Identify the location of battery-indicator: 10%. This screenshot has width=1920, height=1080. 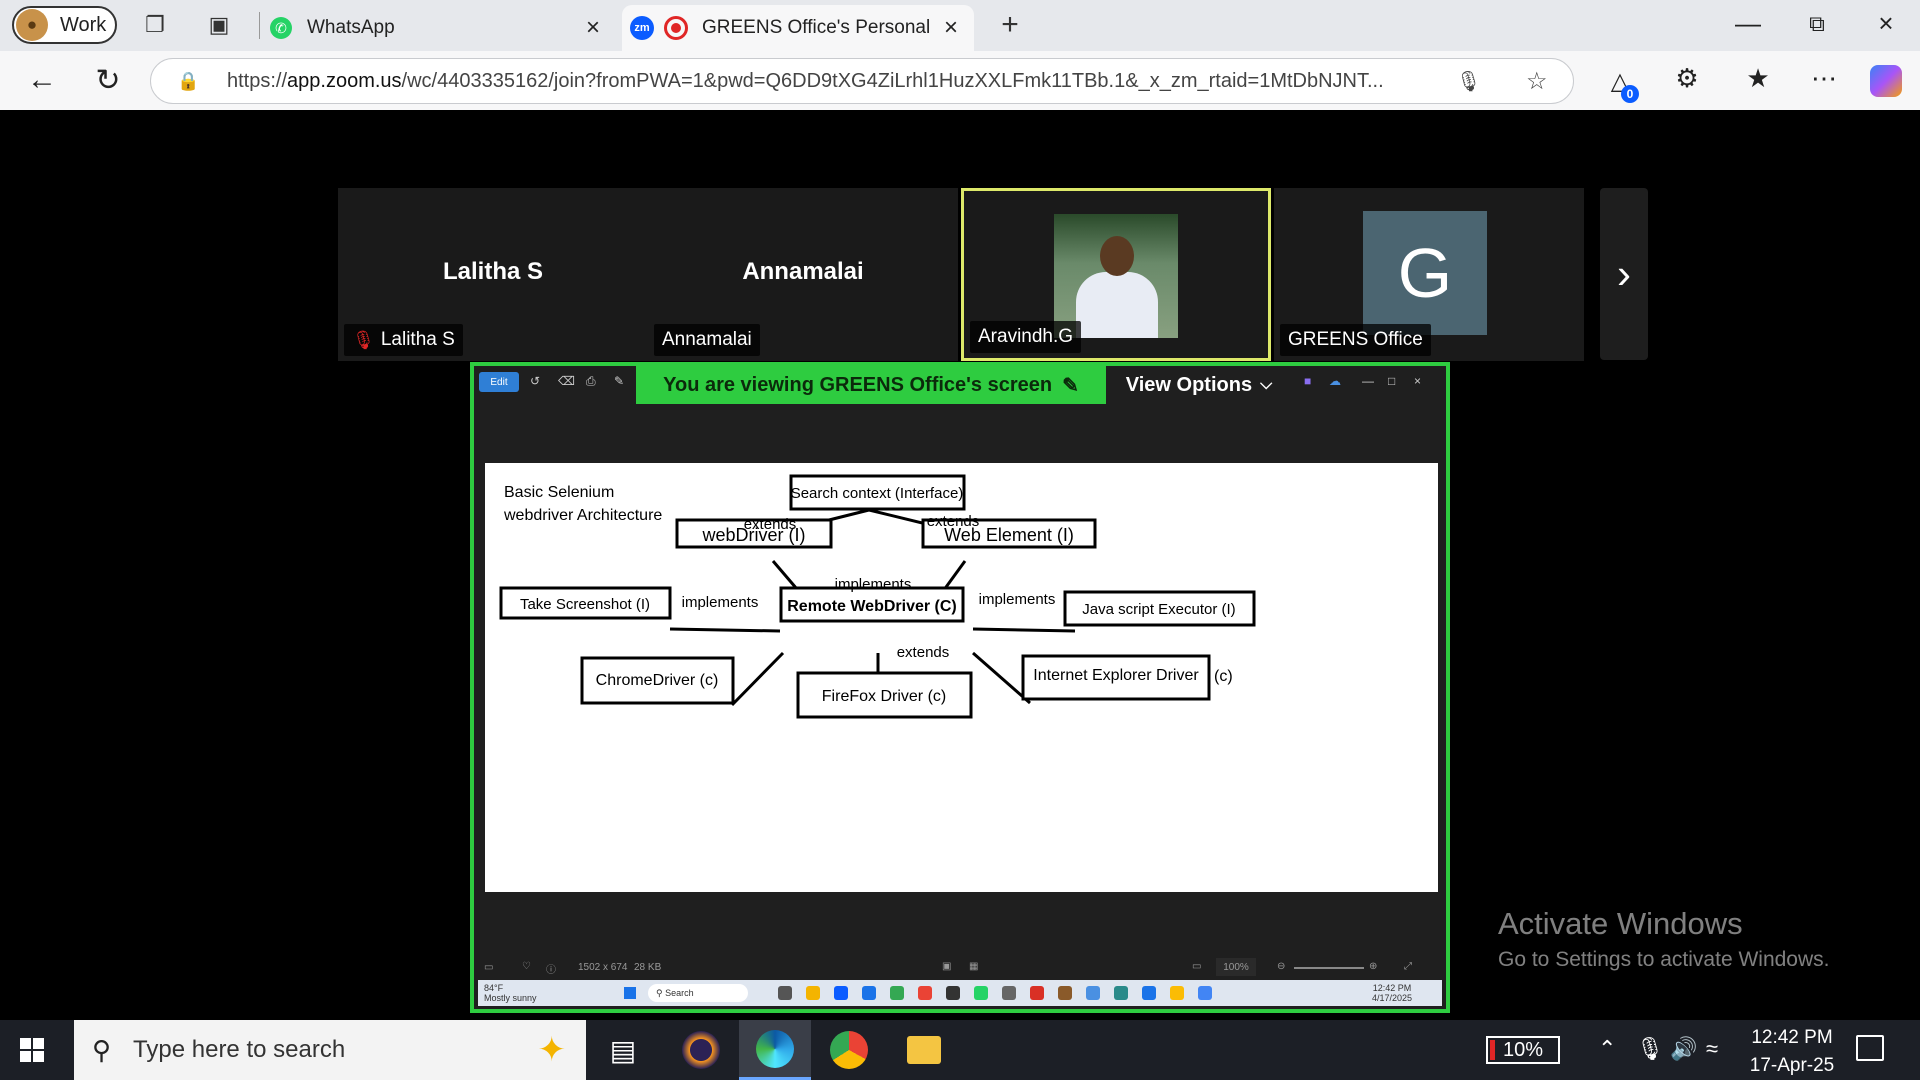
(1523, 1050).